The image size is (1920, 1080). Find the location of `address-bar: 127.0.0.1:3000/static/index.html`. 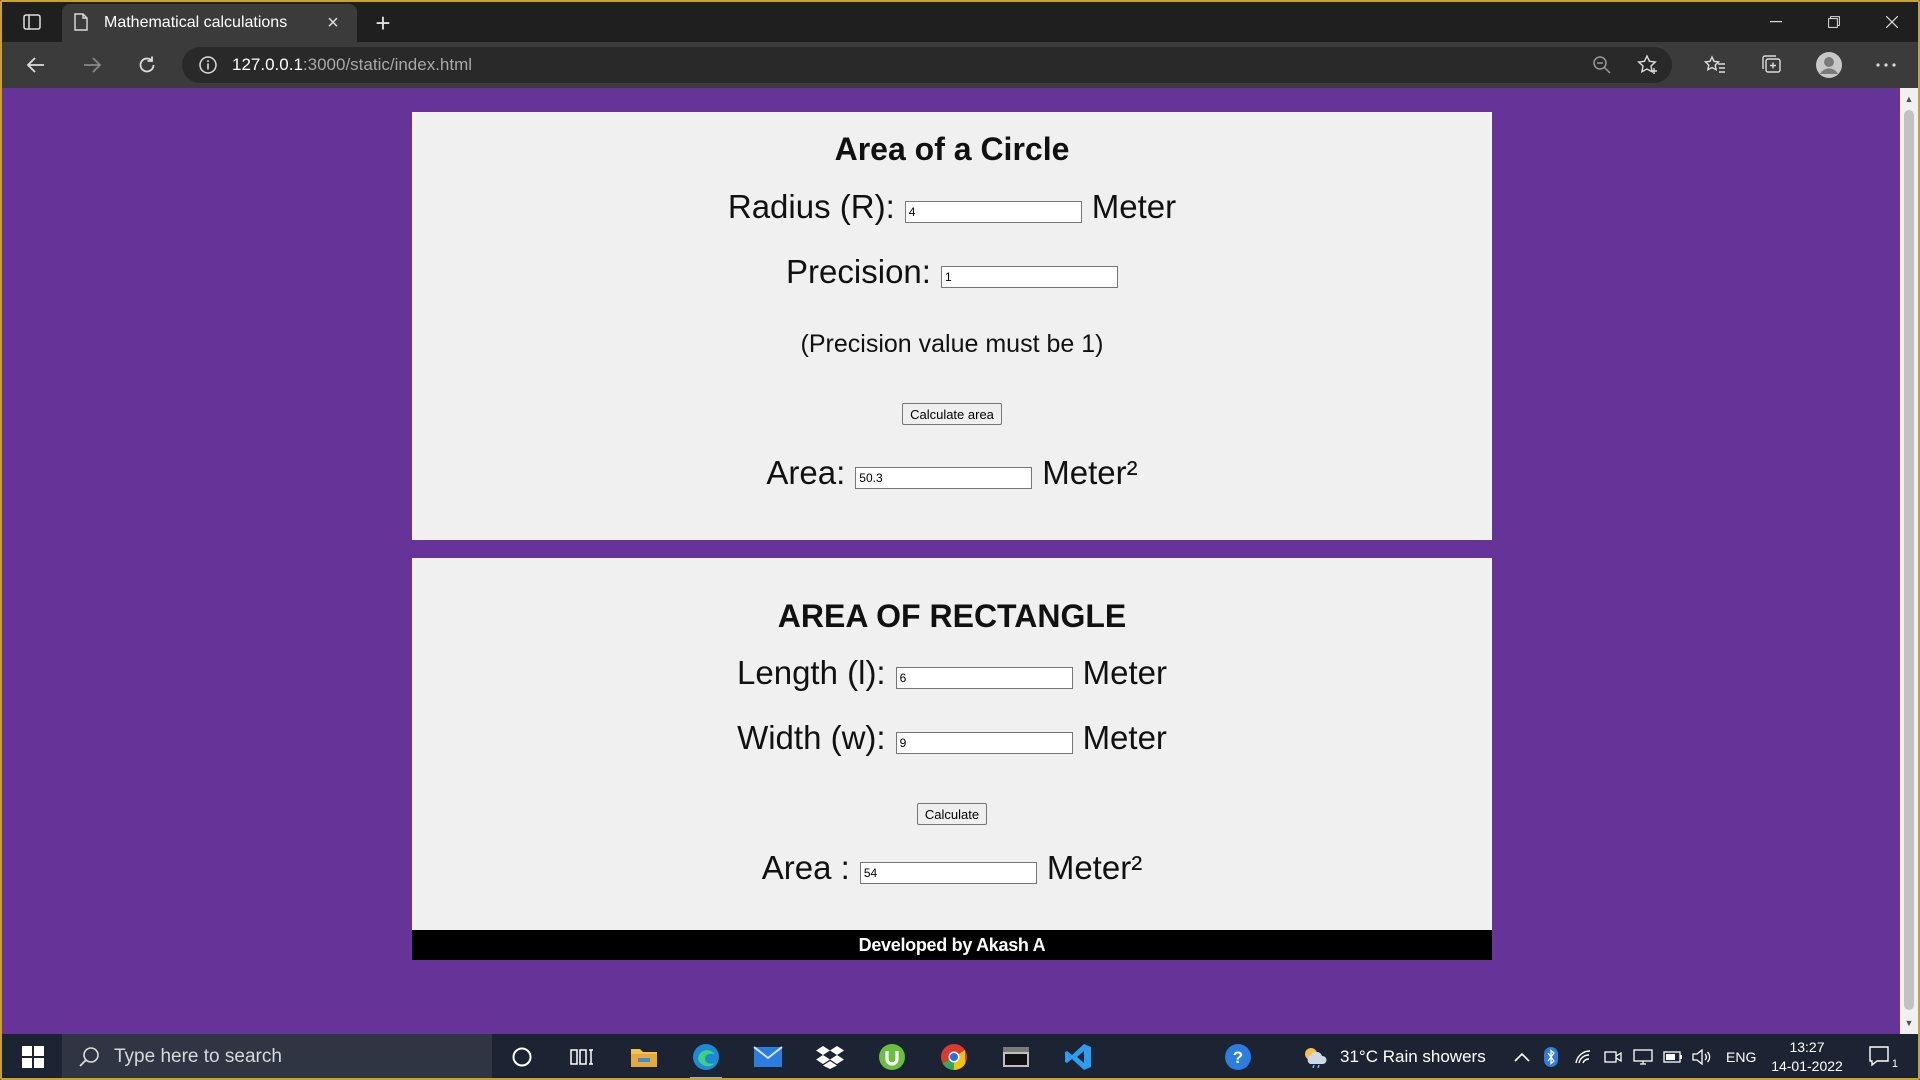

address-bar: 127.0.0.1:3000/static/index.html is located at coordinates (927, 65).